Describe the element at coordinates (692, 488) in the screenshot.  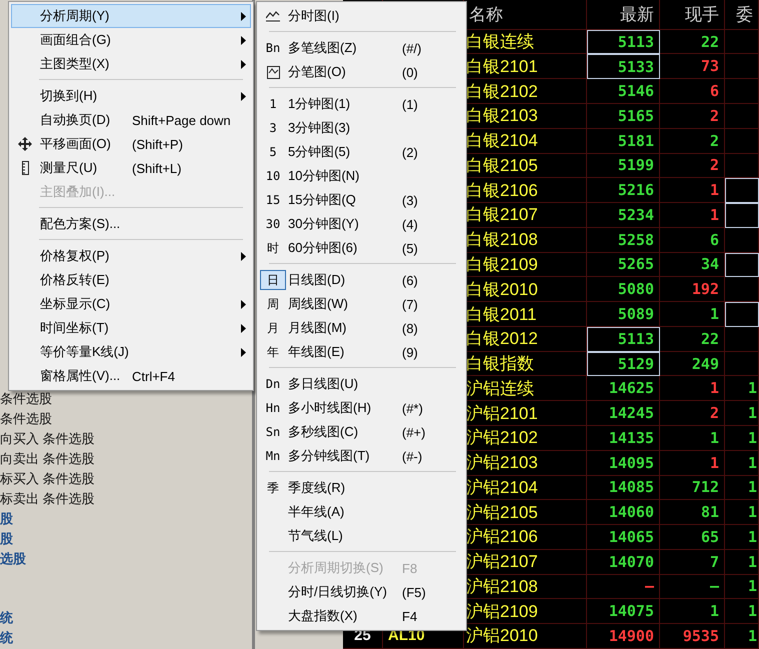
I see `table-cell: 712` at that location.